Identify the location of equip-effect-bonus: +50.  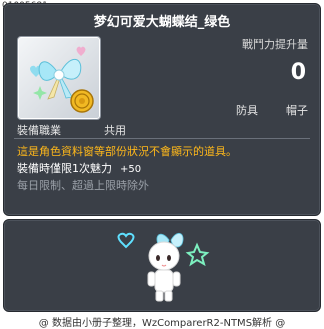
(131, 169).